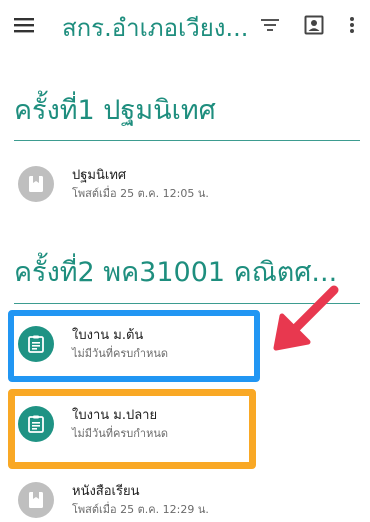 Image resolution: width=370 pixels, height=522 pixels. What do you see at coordinates (140, 509) in the screenshot?
I see `item-subtitle: โพสต์เมื่อ 25 ต.ค. 12:29 น.` at bounding box center [140, 509].